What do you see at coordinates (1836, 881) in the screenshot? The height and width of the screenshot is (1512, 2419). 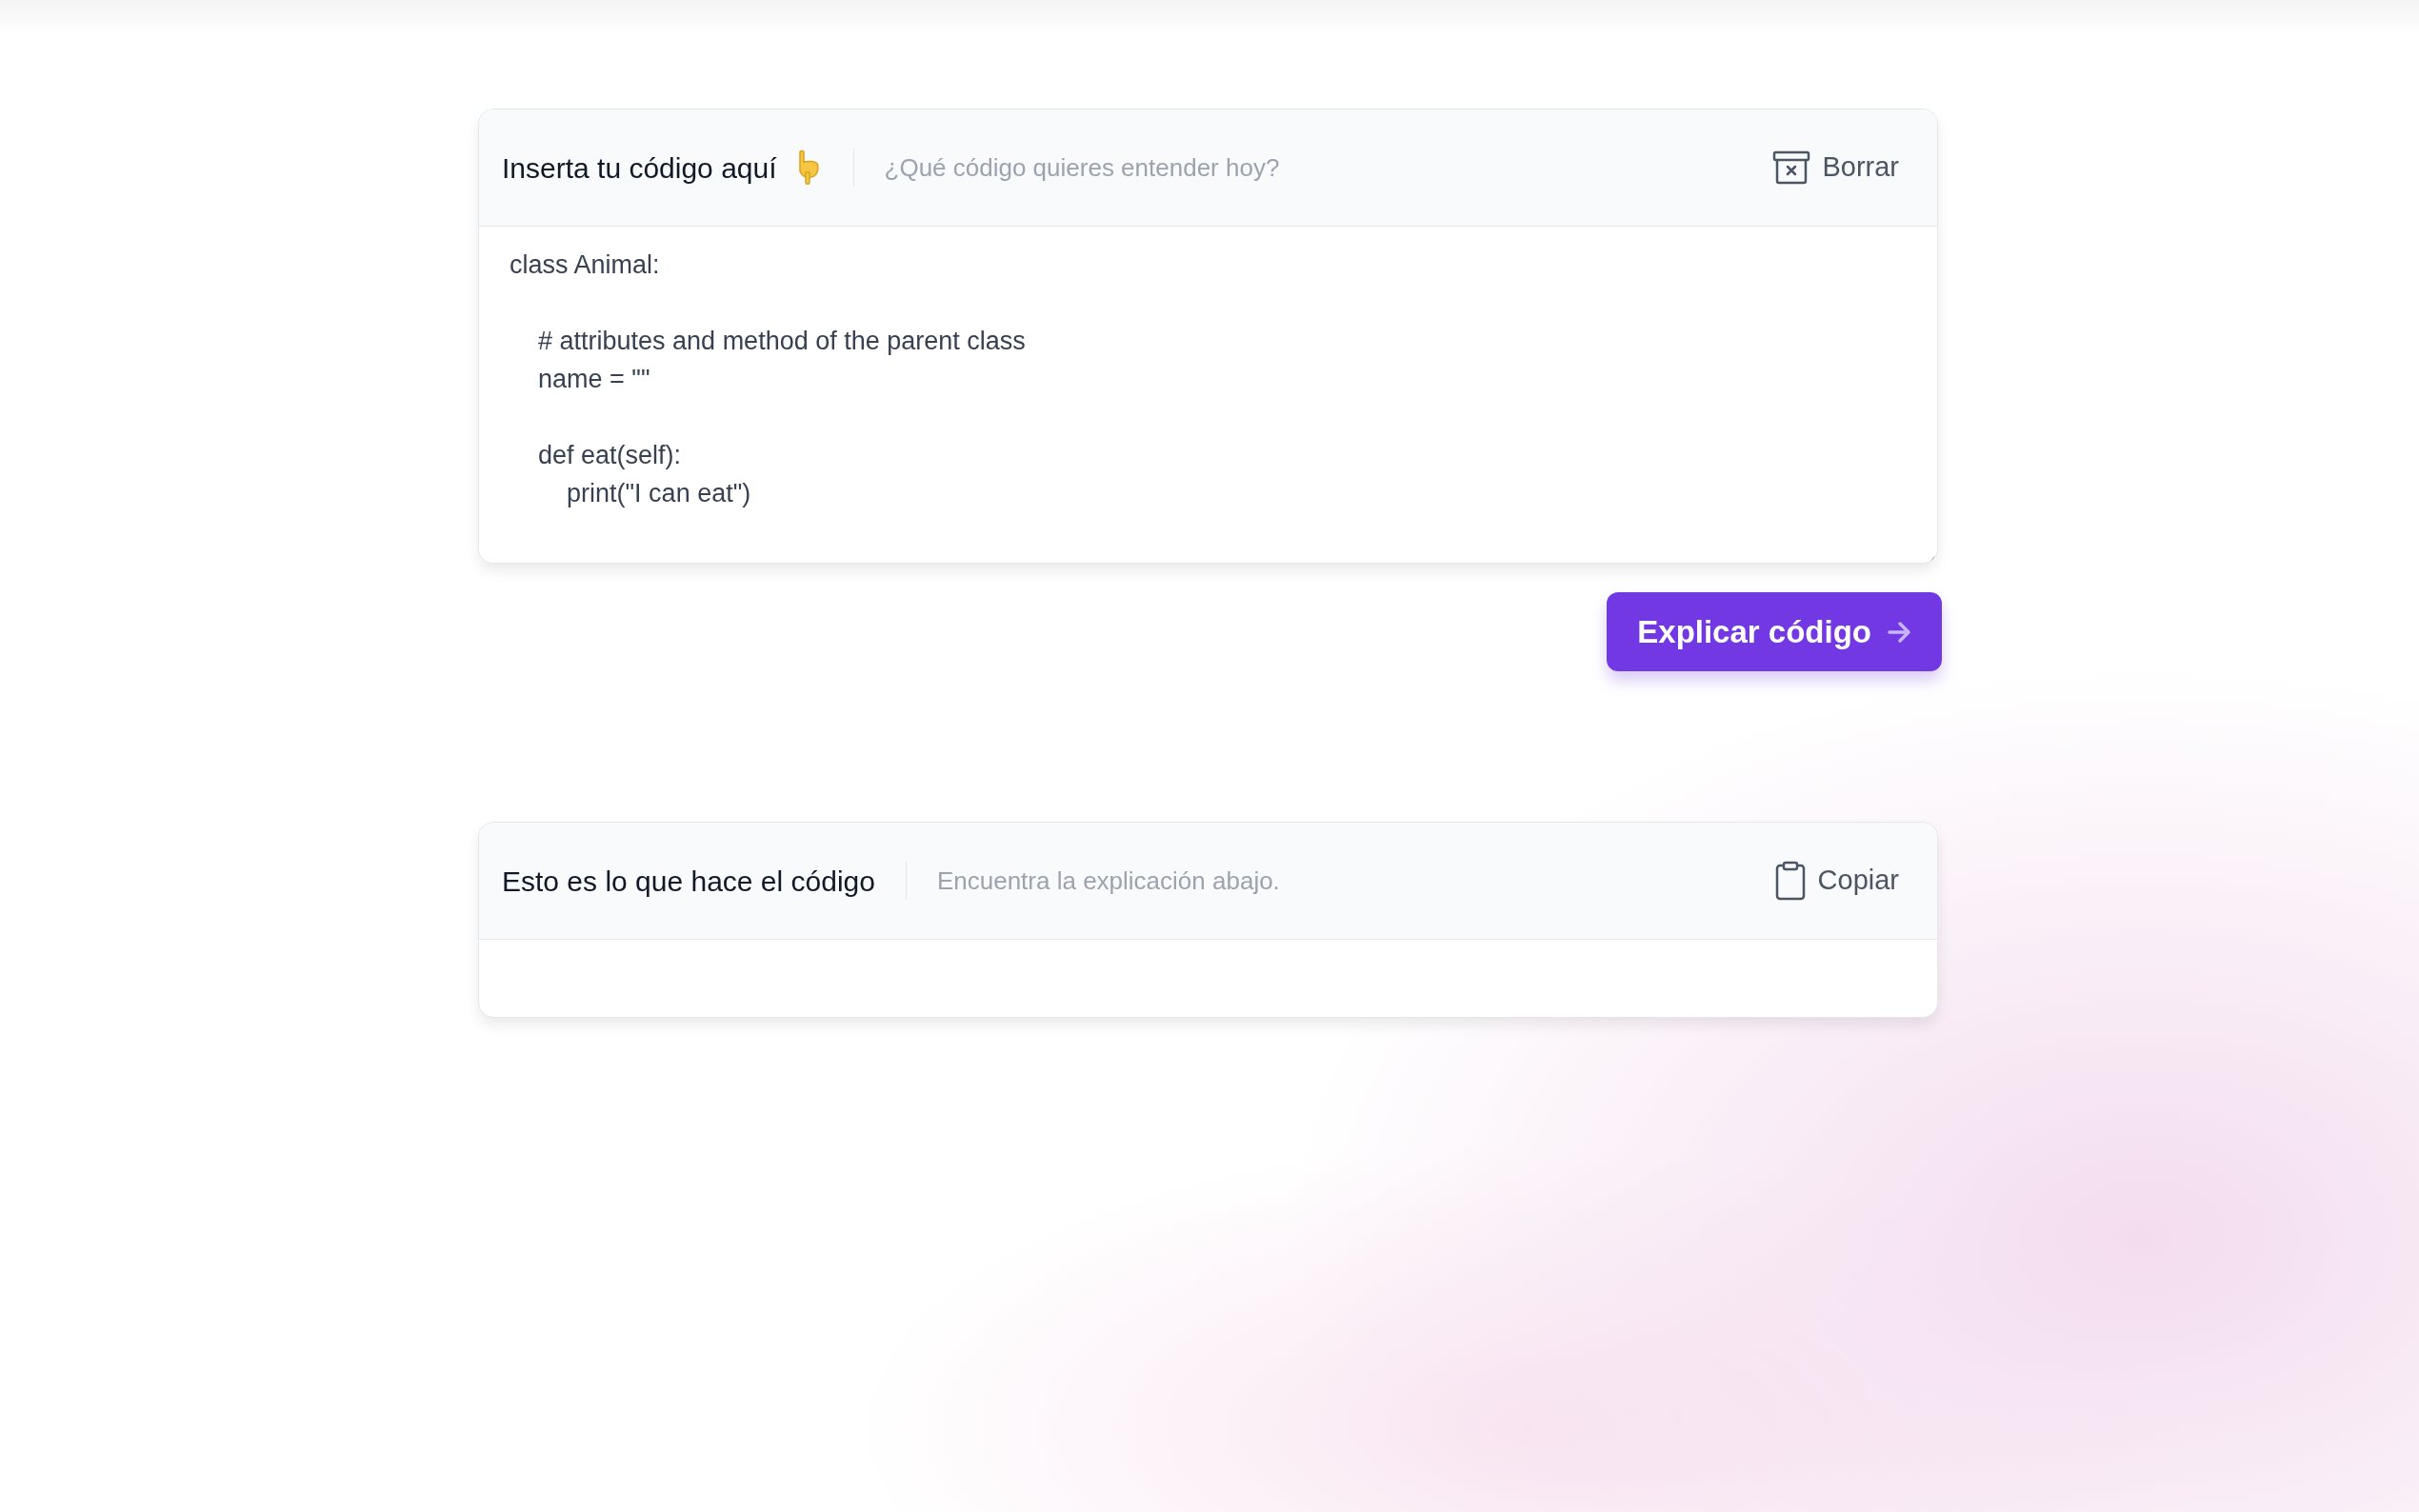 I see `header-button: Copiar` at bounding box center [1836, 881].